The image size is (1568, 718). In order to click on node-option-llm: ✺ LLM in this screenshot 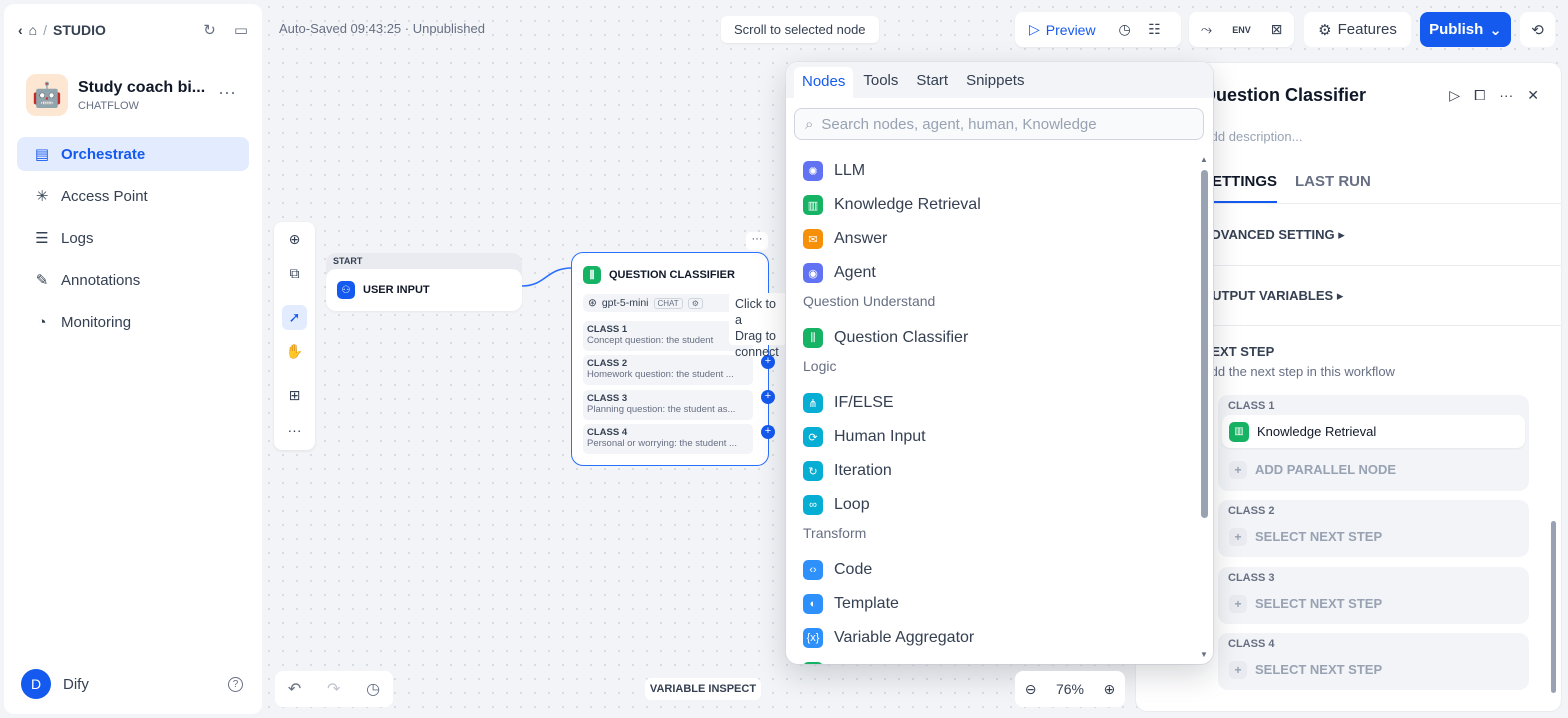, I will do `click(834, 171)`.